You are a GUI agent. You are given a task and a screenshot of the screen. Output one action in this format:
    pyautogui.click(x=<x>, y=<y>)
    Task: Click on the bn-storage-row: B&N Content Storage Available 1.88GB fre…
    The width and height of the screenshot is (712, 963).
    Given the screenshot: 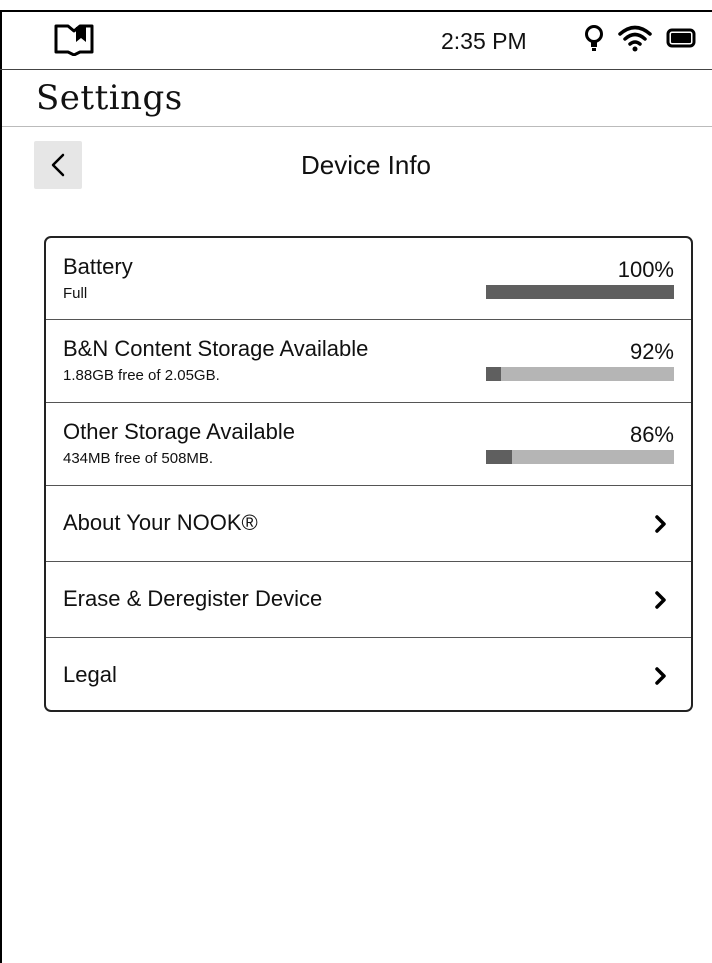 What is the action you would take?
    pyautogui.click(x=368, y=361)
    